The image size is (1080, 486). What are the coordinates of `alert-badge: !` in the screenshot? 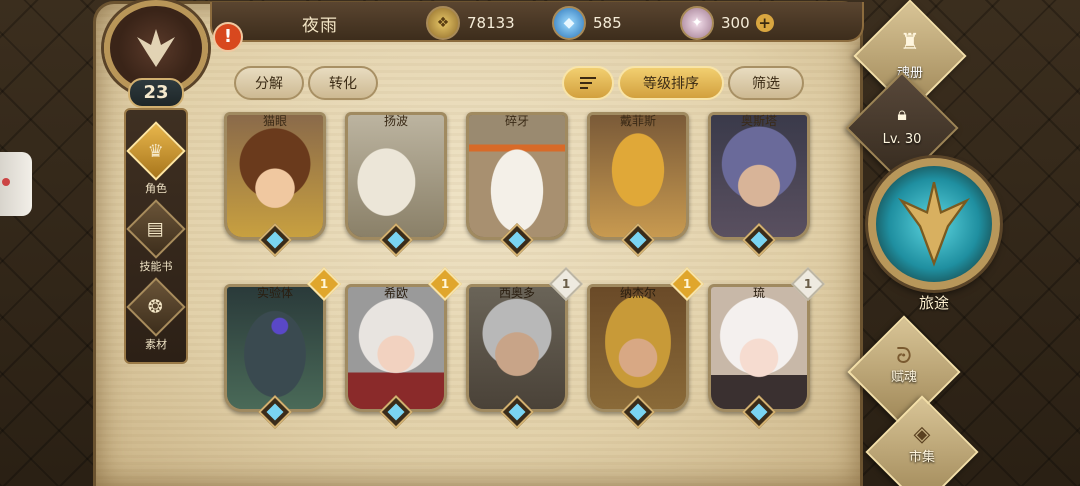 It's located at (228, 37).